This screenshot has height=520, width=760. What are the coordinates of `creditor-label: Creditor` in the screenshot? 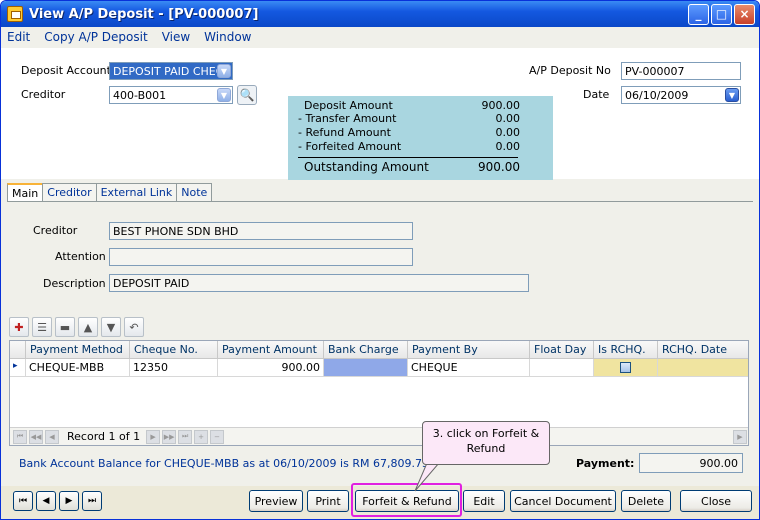 It's located at (43, 94).